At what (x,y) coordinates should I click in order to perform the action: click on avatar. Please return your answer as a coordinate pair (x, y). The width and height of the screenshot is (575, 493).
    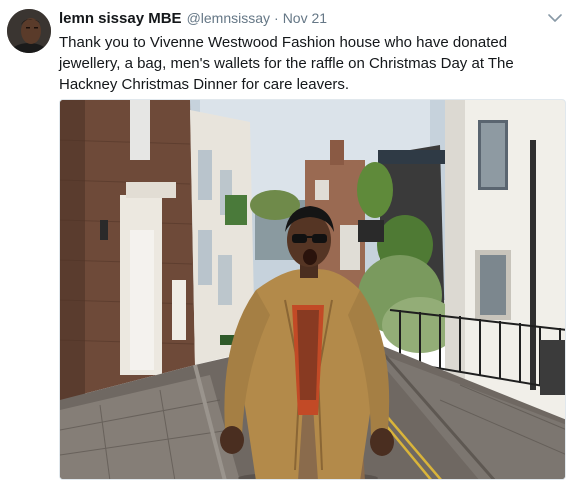
    Looking at the image, I should click on (29, 31).